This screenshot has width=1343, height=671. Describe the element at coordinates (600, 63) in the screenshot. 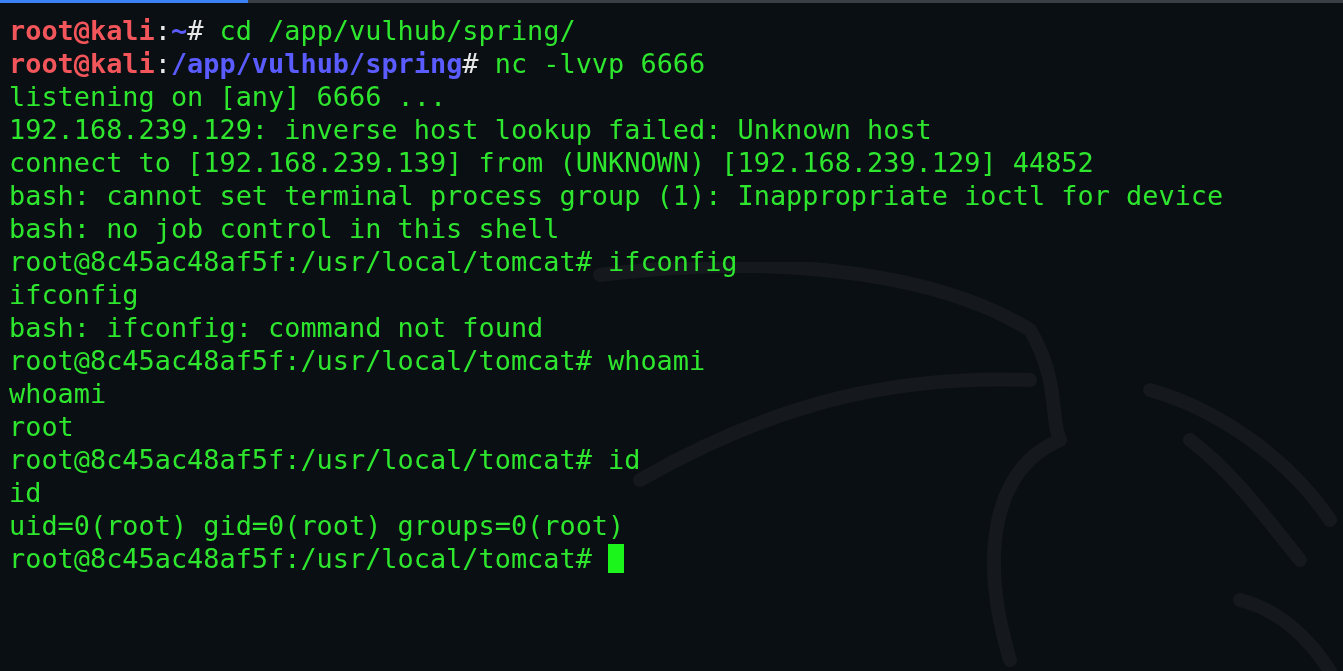

I see `command-text: nc -lvvp 6666` at that location.